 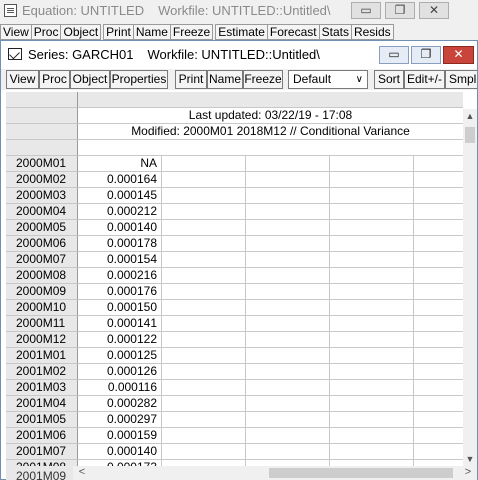 I want to click on value-cell: 0.000176, so click(x=120, y=292).